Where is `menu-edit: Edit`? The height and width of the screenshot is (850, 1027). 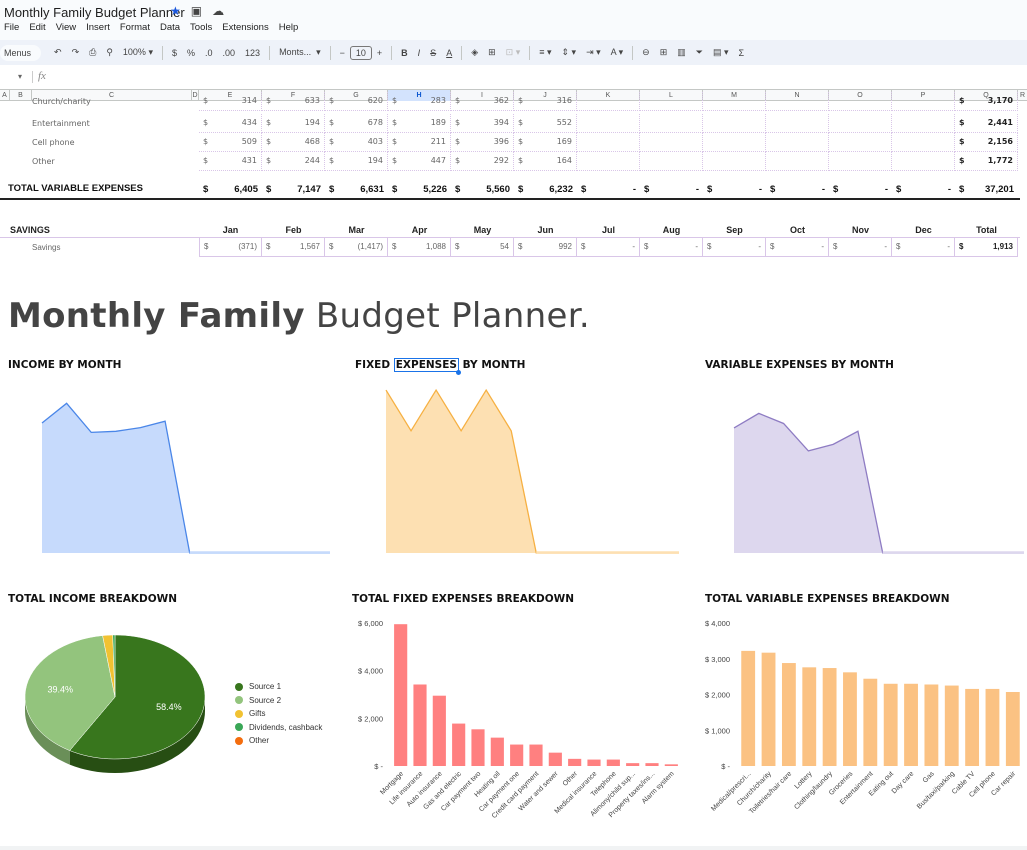
menu-edit: Edit is located at coordinates (37, 27).